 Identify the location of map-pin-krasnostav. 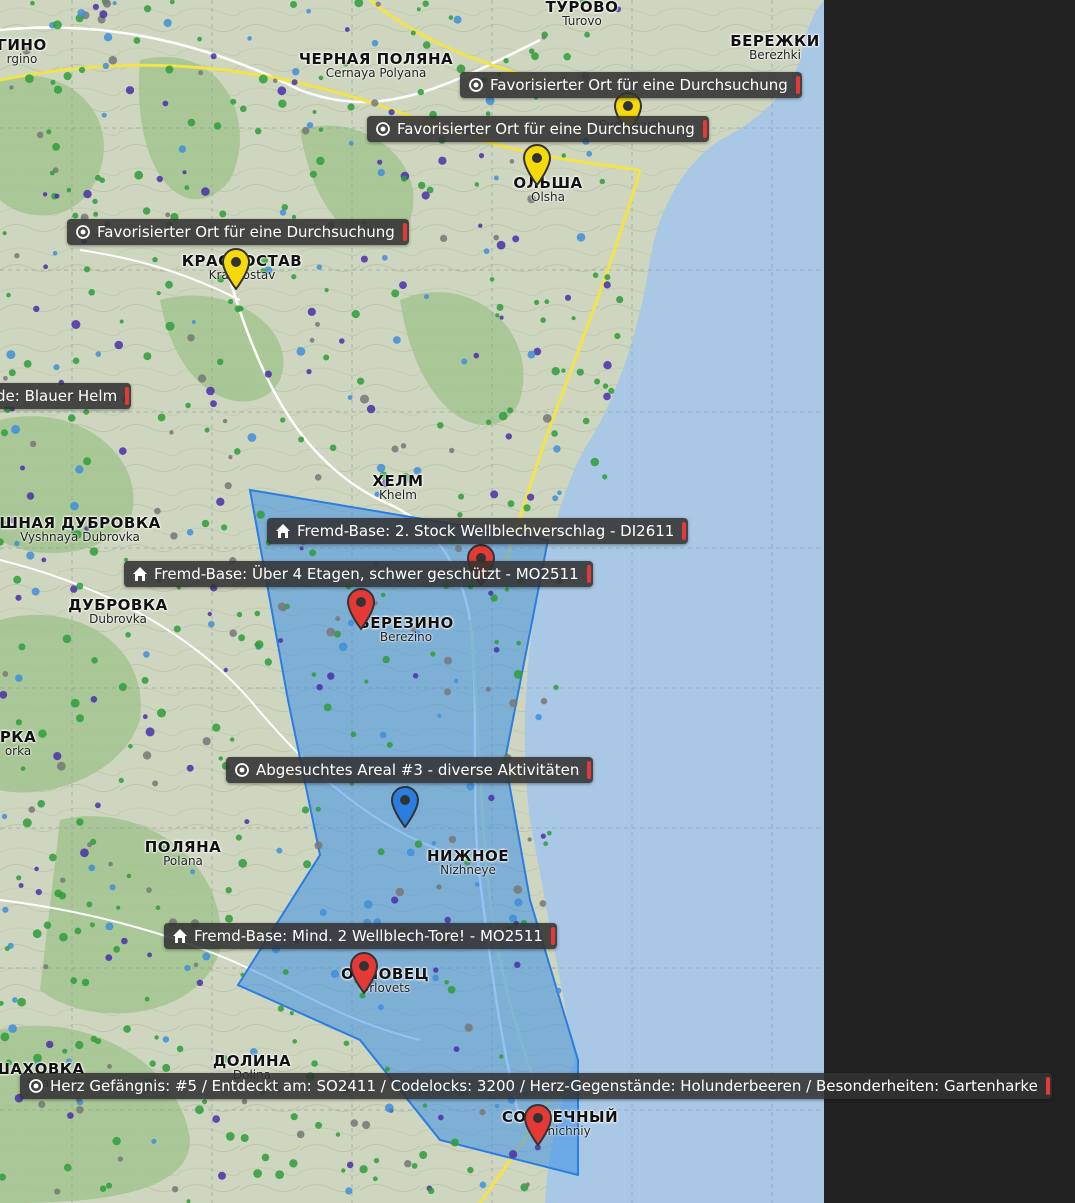
(236, 269).